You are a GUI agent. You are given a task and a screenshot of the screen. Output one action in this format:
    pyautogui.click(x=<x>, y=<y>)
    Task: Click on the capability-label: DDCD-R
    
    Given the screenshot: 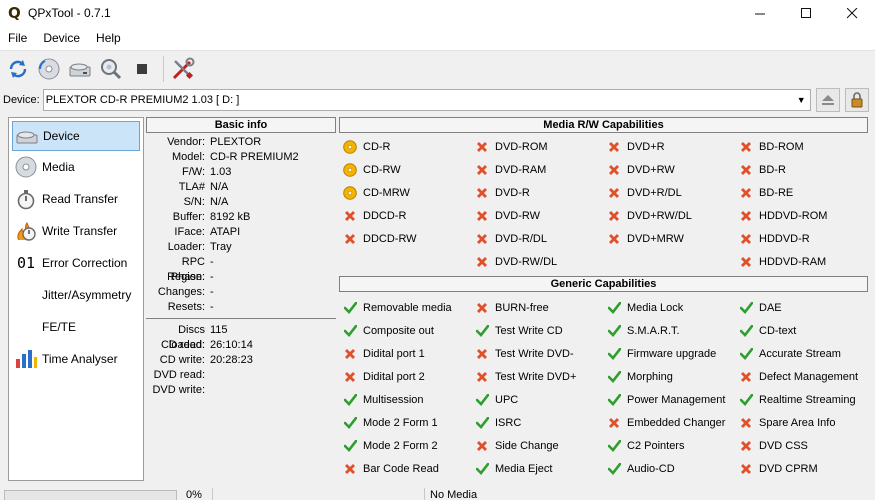 What is the action you would take?
    pyautogui.click(x=385, y=215)
    